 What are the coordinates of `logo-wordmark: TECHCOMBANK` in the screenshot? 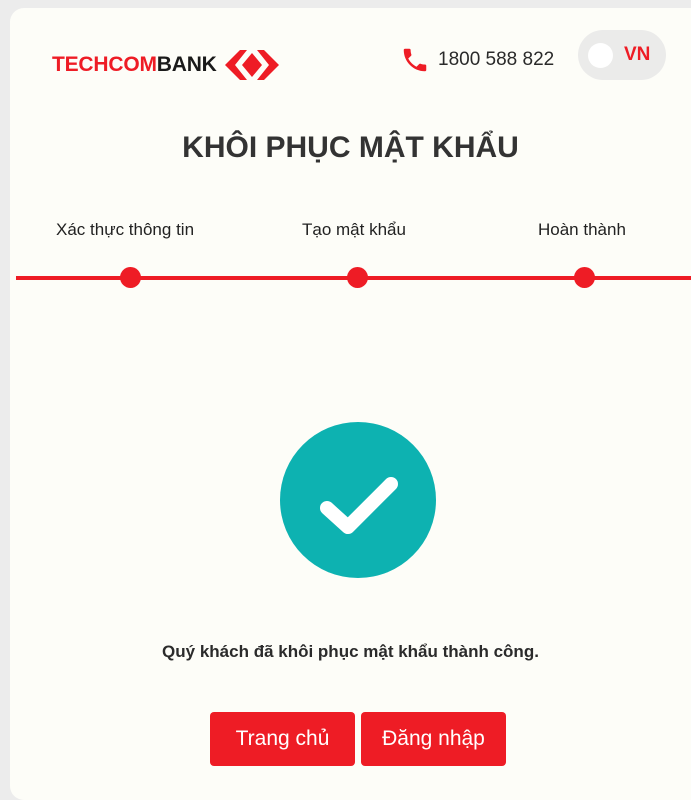 It's located at (134, 65).